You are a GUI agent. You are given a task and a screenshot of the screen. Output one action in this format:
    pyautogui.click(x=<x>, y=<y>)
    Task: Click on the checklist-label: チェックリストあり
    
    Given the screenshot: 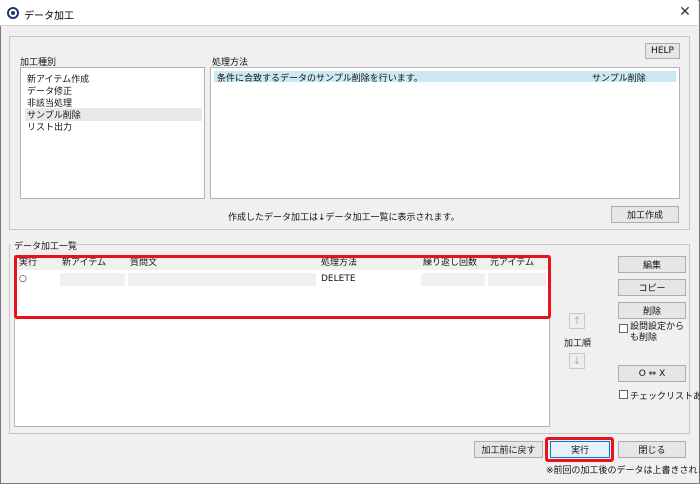 What is the action you would take?
    pyautogui.click(x=665, y=397)
    